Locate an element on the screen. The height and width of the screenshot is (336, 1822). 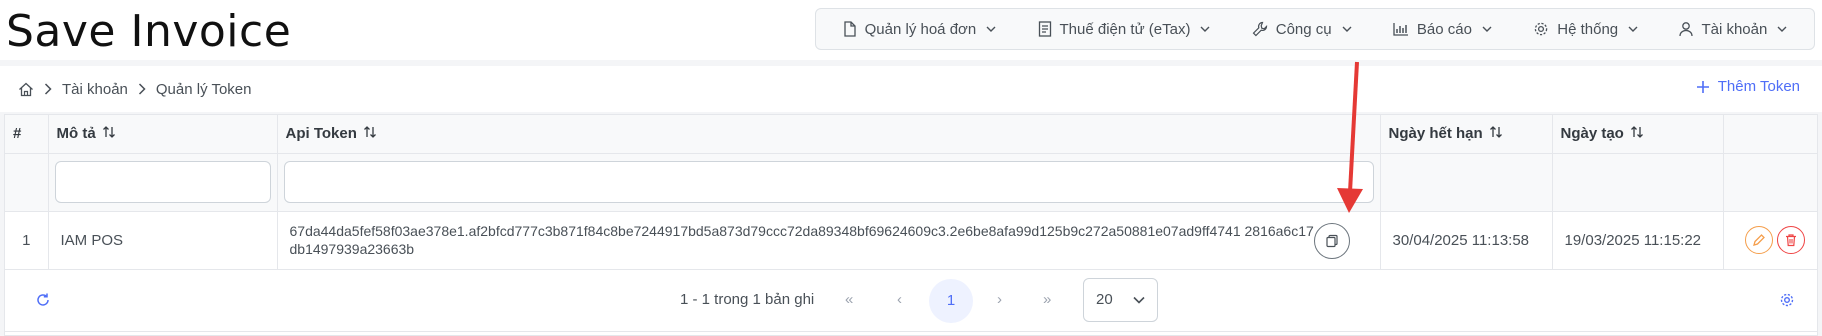
column-header-actions is located at coordinates (1770, 134).